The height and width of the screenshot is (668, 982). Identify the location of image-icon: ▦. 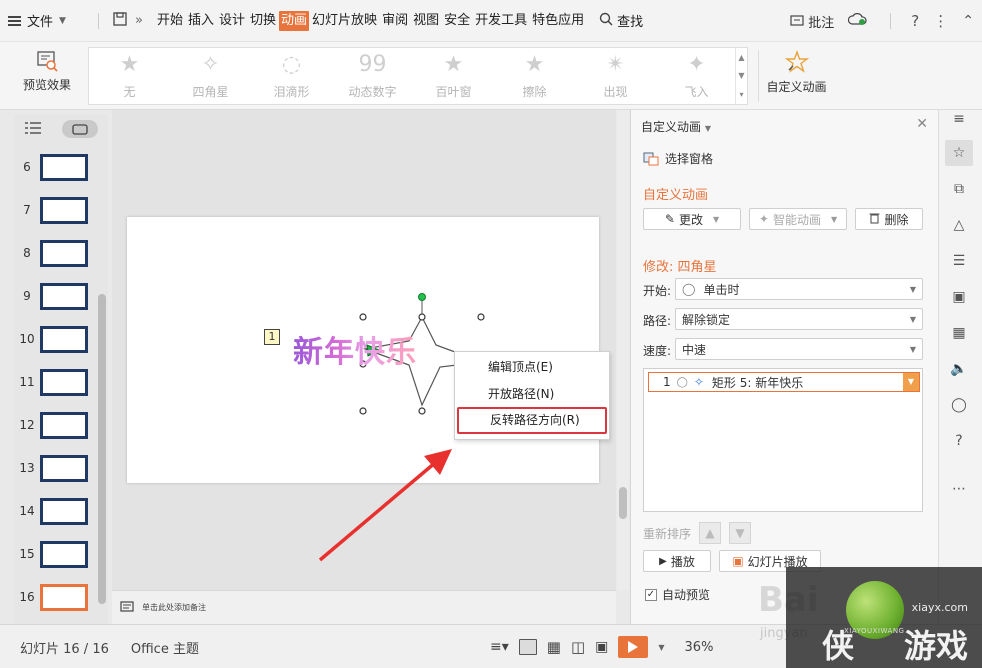
(959, 333).